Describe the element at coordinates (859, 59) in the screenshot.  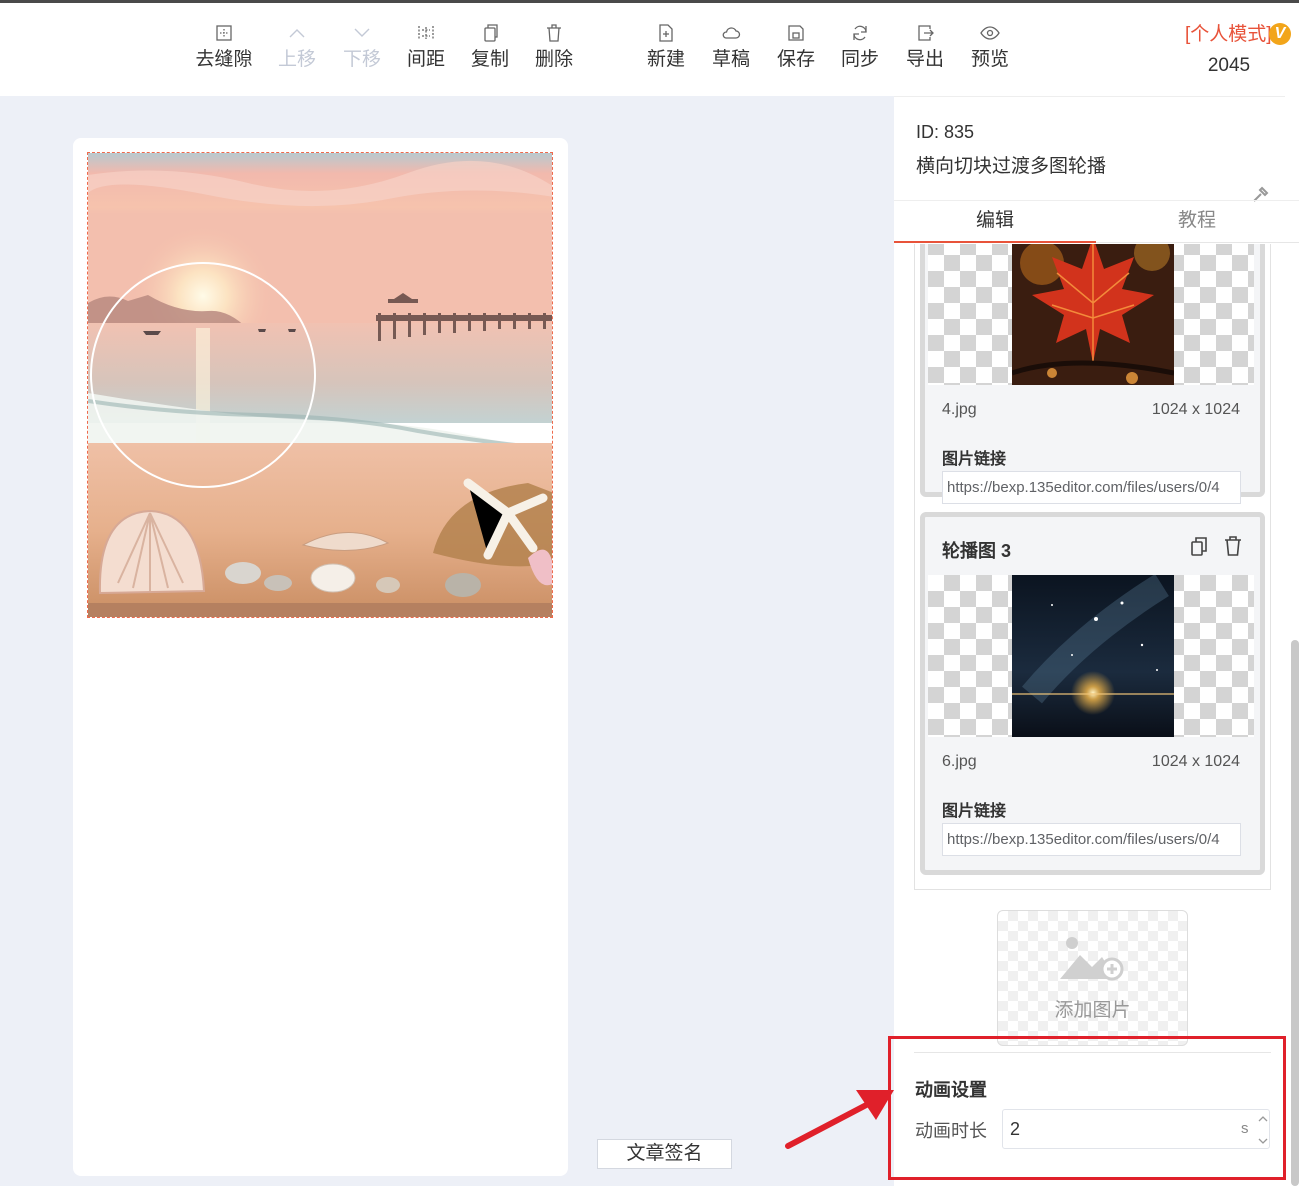
I see `sync-label: 同步` at that location.